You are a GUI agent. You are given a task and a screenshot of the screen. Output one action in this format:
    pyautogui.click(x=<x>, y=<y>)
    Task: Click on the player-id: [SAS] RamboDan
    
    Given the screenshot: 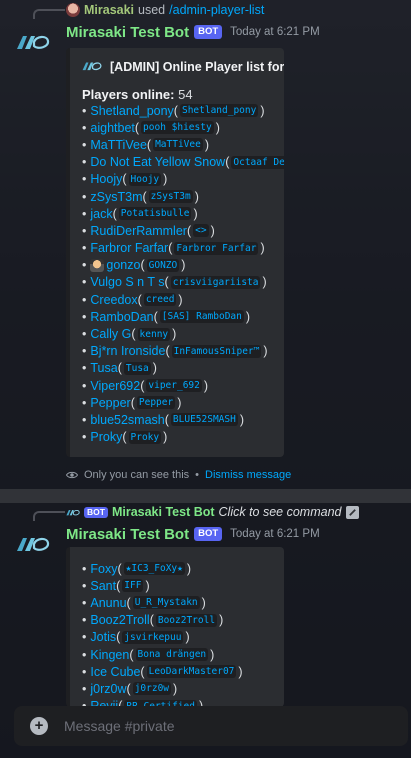 What is the action you would take?
    pyautogui.click(x=201, y=317)
    